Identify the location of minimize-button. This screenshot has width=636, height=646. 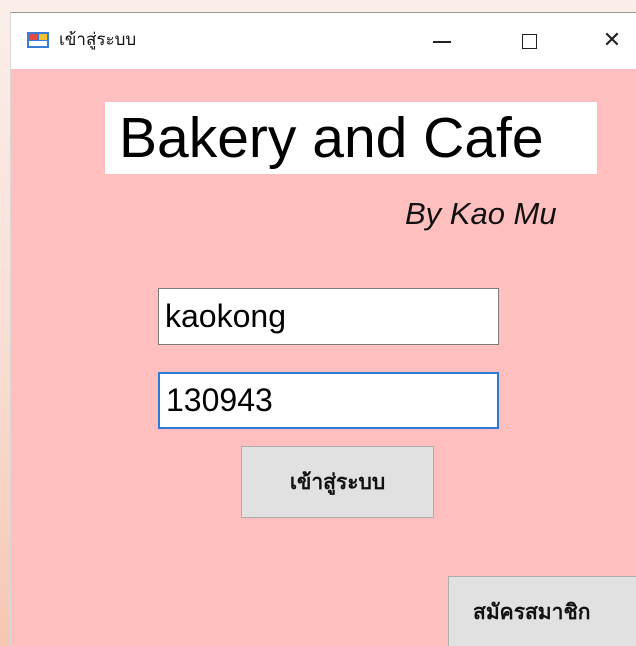
(442, 41).